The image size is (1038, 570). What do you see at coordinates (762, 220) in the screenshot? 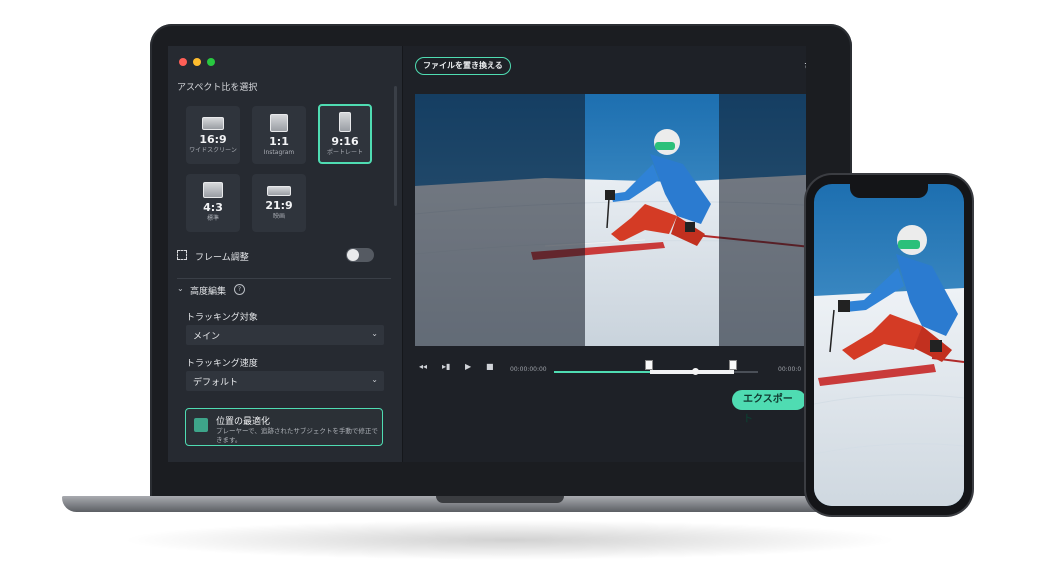
I see `crop-mask-right` at bounding box center [762, 220].